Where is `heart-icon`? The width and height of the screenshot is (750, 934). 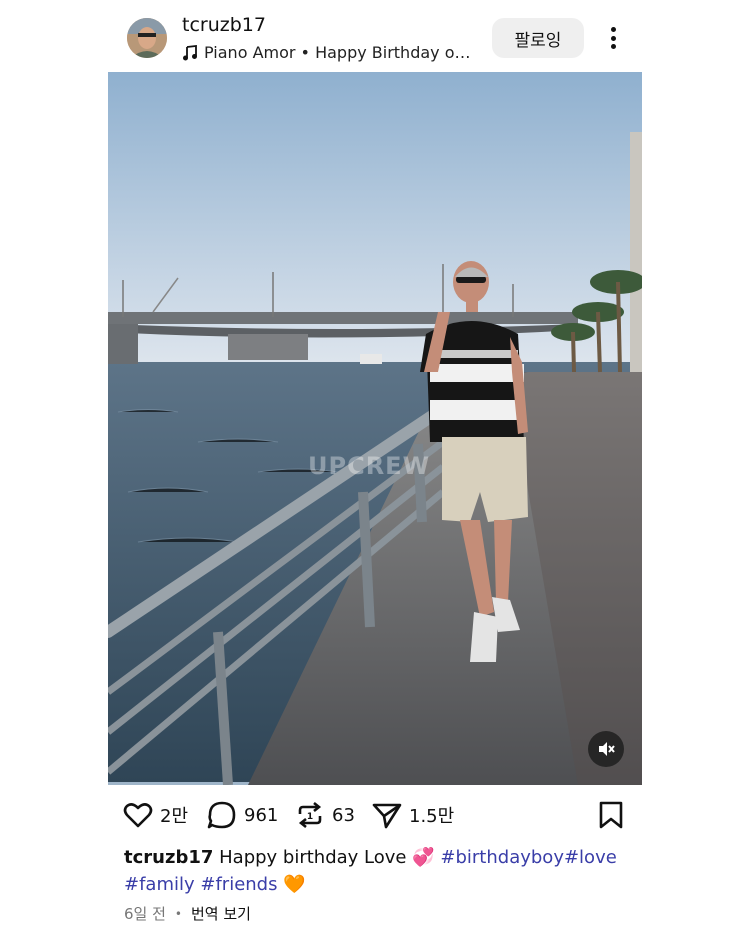
heart-icon is located at coordinates (138, 815).